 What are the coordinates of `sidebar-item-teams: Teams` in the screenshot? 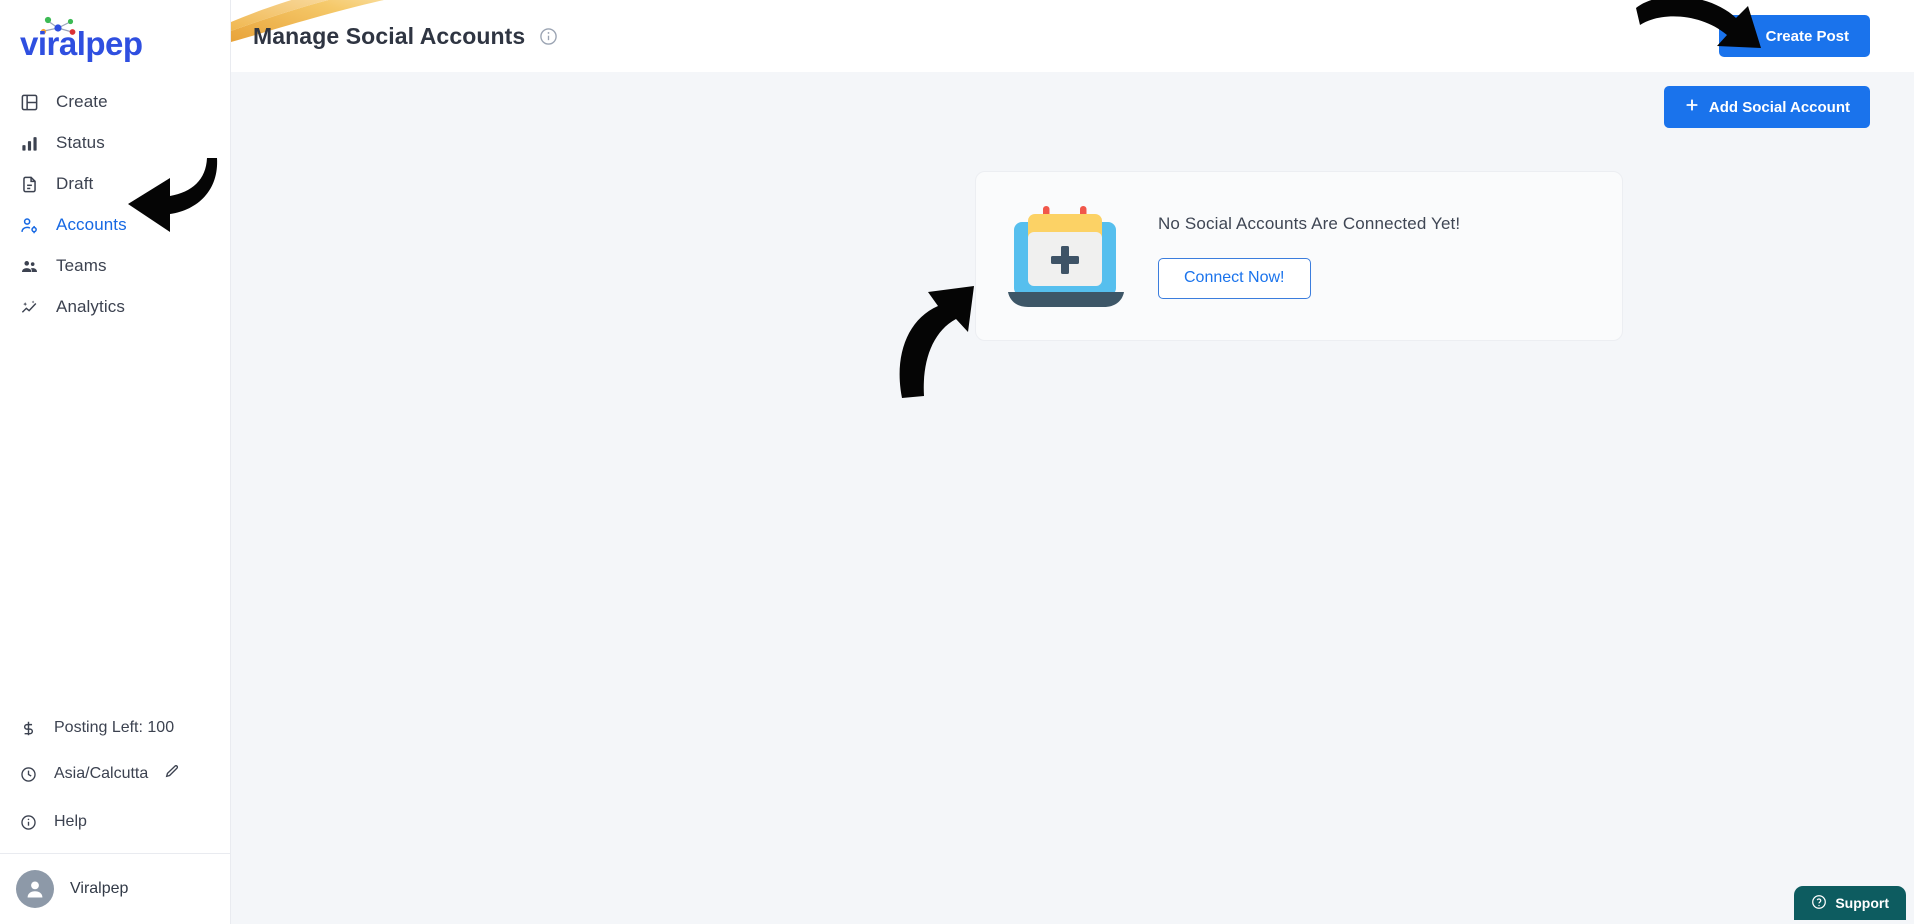 It's located at (115, 266).